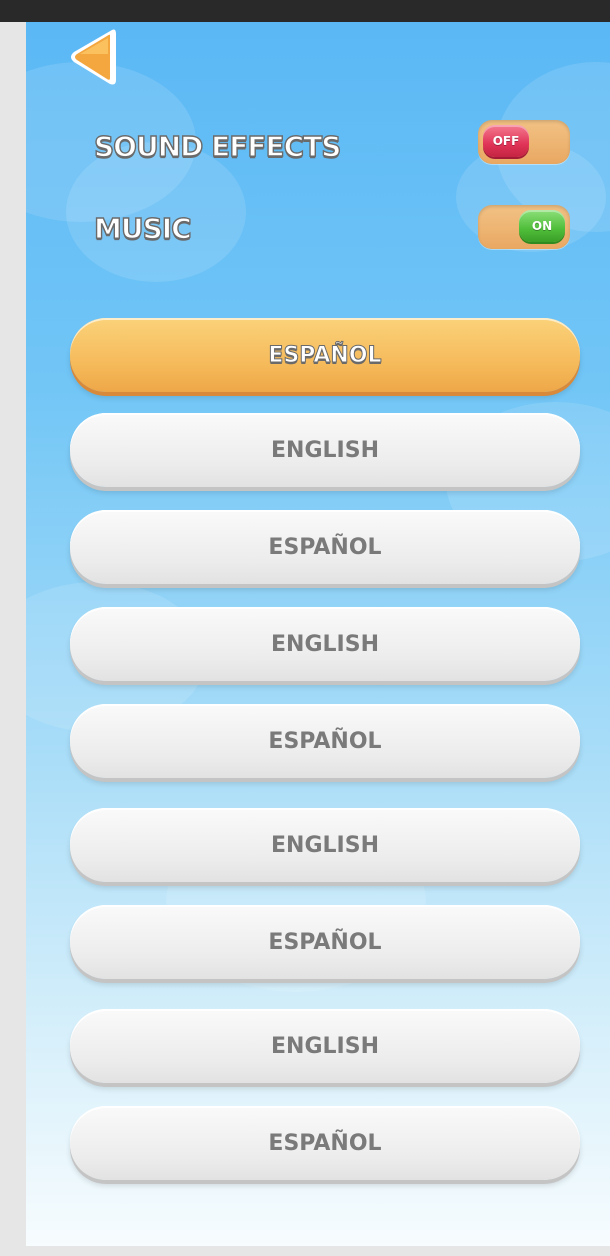 This screenshot has height=1256, width=610. I want to click on toggle-knob-off: OFF, so click(506, 141).